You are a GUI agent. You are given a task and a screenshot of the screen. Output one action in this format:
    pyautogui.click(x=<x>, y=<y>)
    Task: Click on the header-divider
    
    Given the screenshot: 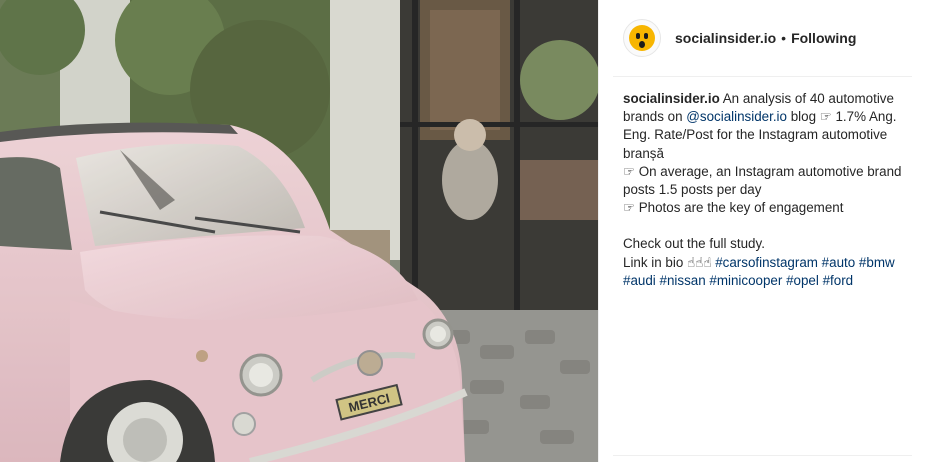 What is the action you would take?
    pyautogui.click(x=762, y=76)
    